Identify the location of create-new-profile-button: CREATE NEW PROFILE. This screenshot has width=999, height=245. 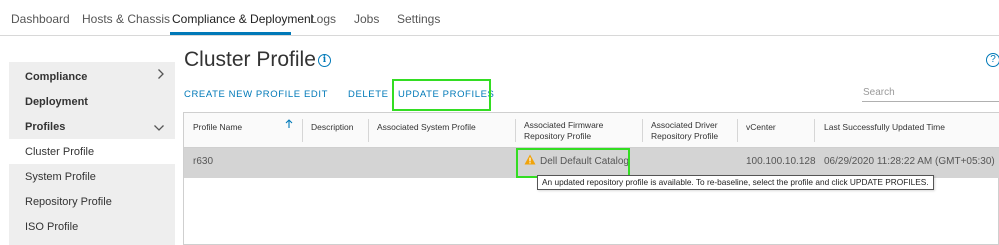
(242, 94).